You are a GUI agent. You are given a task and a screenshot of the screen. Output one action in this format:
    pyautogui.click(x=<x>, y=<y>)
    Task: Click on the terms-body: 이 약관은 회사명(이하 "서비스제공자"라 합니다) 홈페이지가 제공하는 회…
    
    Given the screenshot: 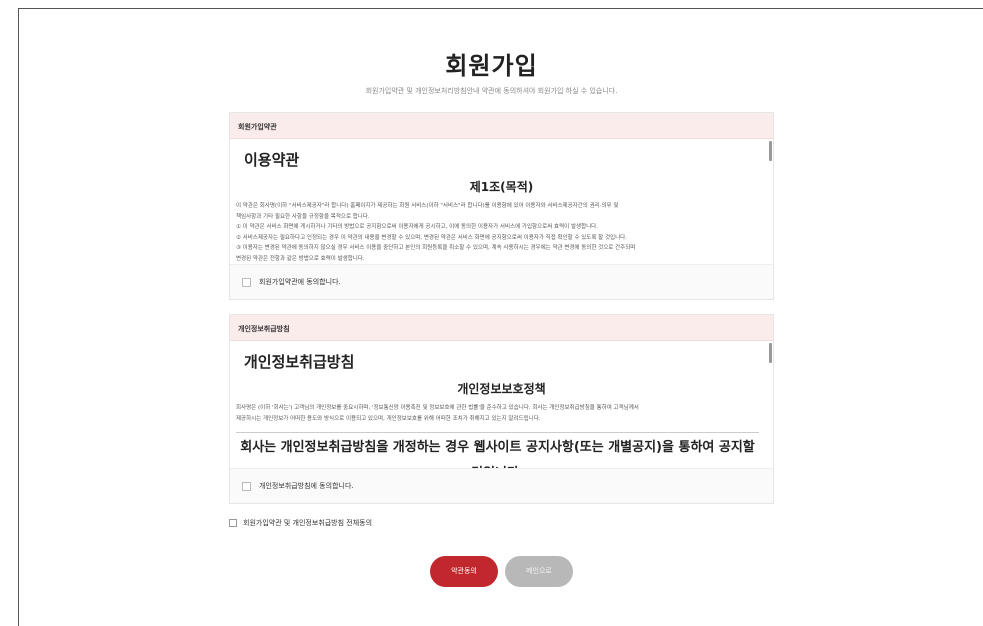 What is the action you would take?
    pyautogui.click(x=501, y=229)
    